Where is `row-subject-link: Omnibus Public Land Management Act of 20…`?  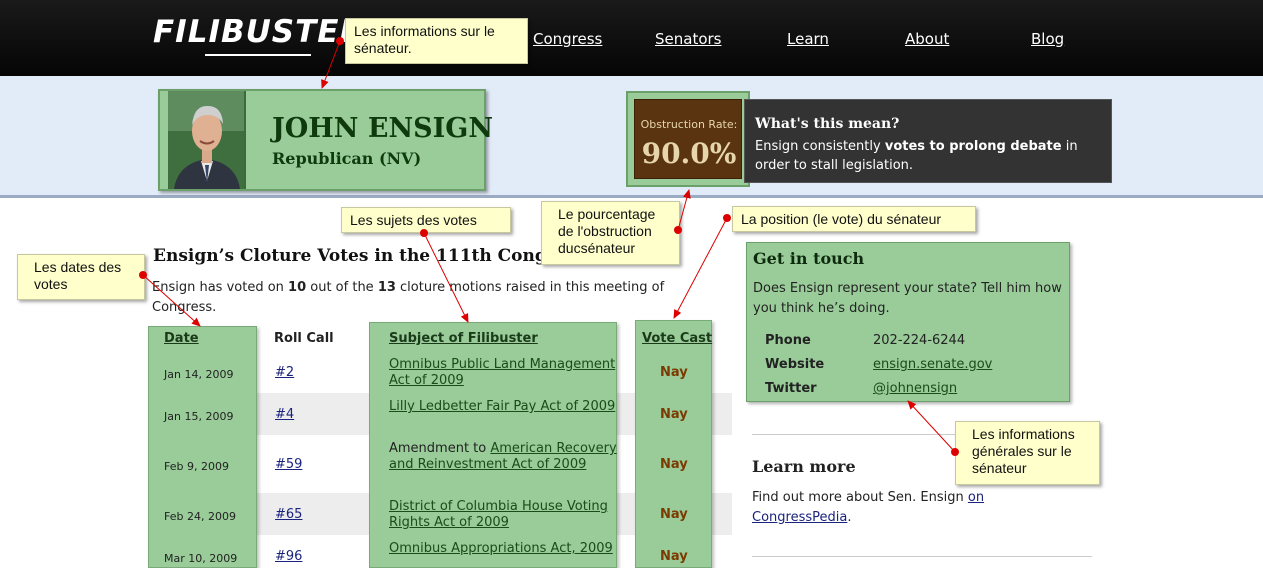 row-subject-link: Omnibus Public Land Management Act of 20… is located at coordinates (502, 372).